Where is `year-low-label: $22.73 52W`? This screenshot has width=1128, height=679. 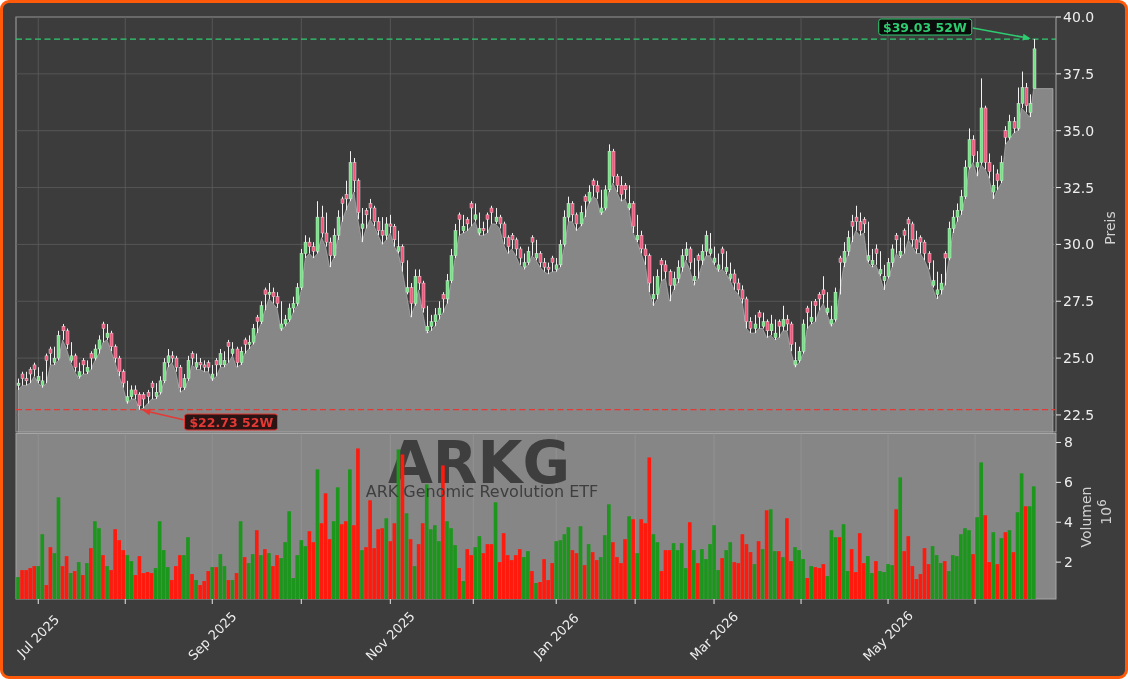 year-low-label: $22.73 52W is located at coordinates (231, 422).